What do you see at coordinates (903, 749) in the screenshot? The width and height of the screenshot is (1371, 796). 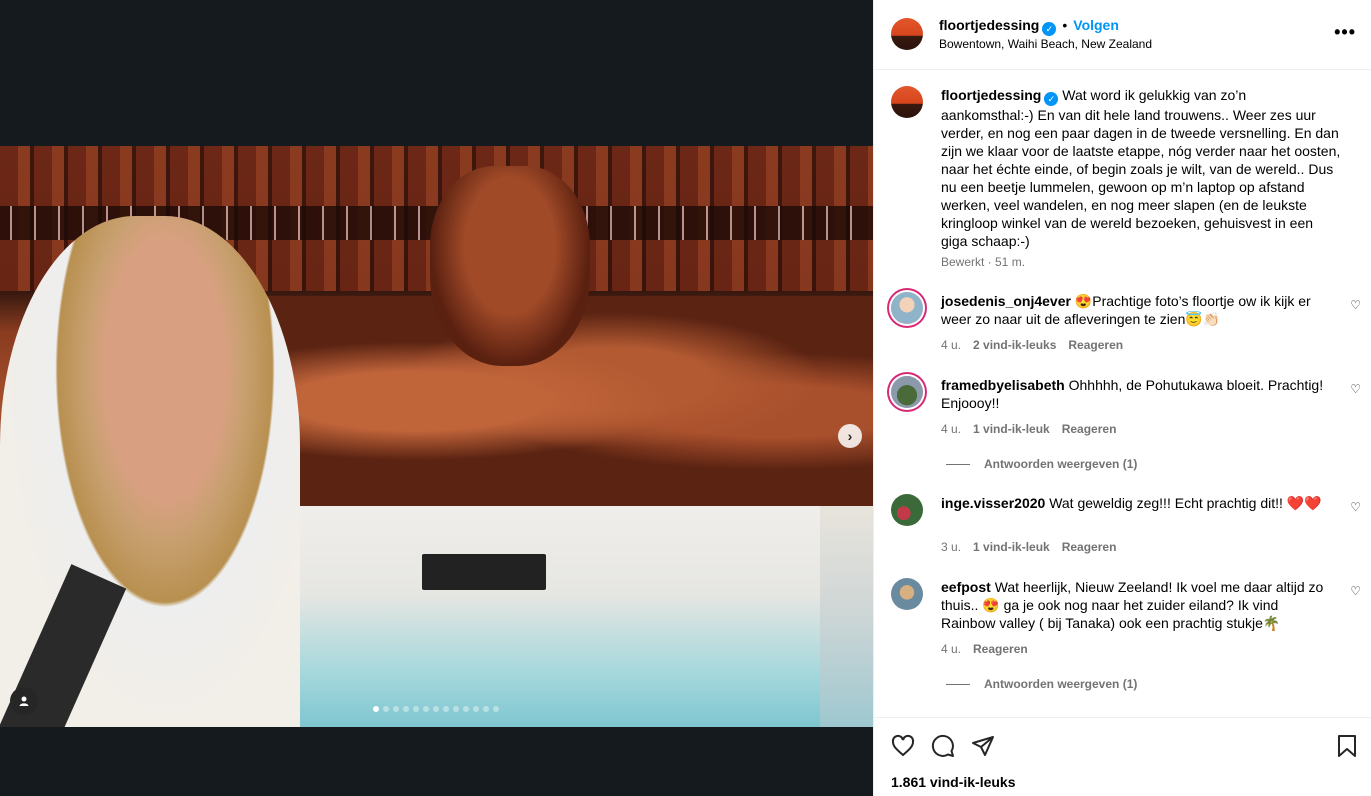 I see `heart-icon` at bounding box center [903, 749].